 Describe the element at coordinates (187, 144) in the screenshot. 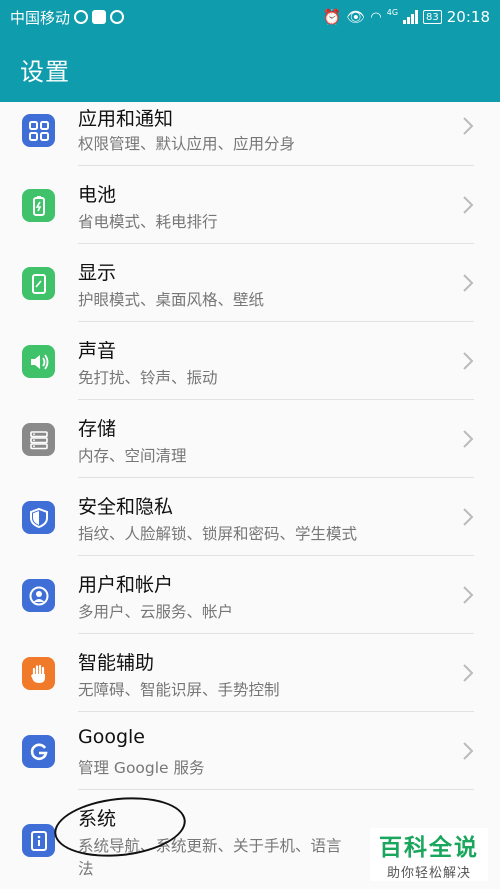

I see `item-subtitle: 权限管理、默认应用、应用分身` at that location.